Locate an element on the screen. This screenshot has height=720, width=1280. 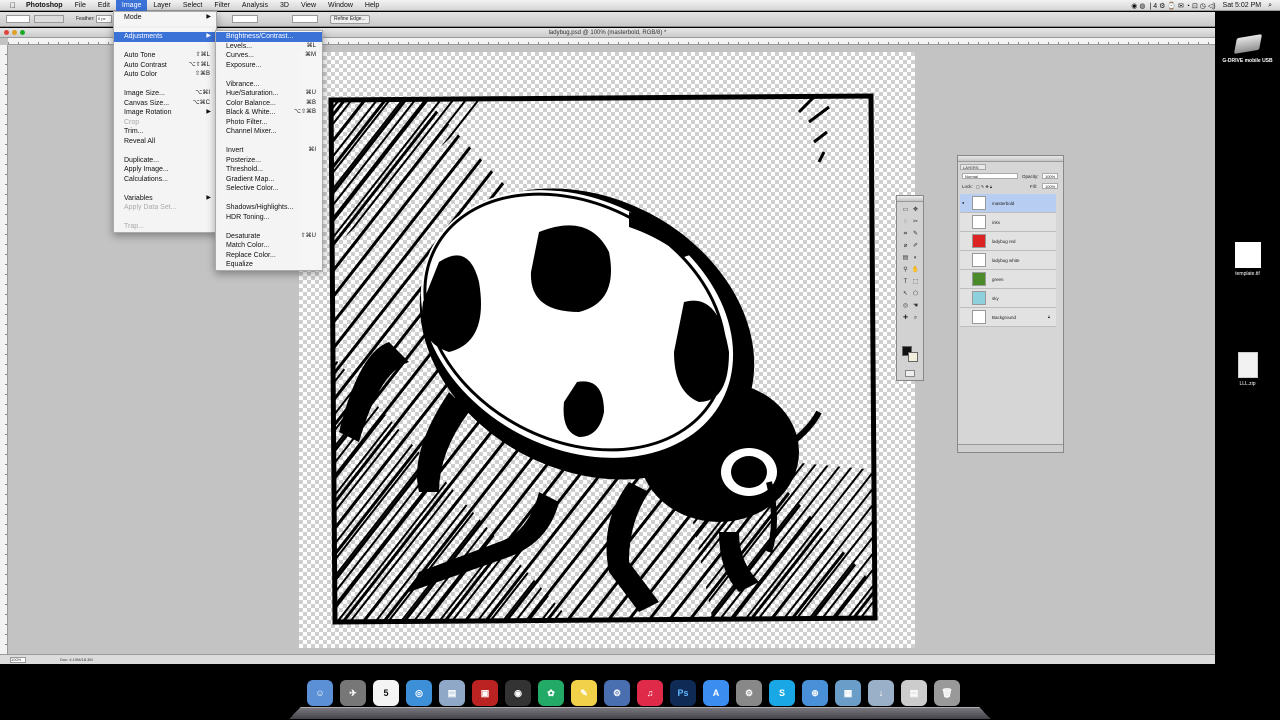
layer-row: green is located at coordinates (1008, 279).